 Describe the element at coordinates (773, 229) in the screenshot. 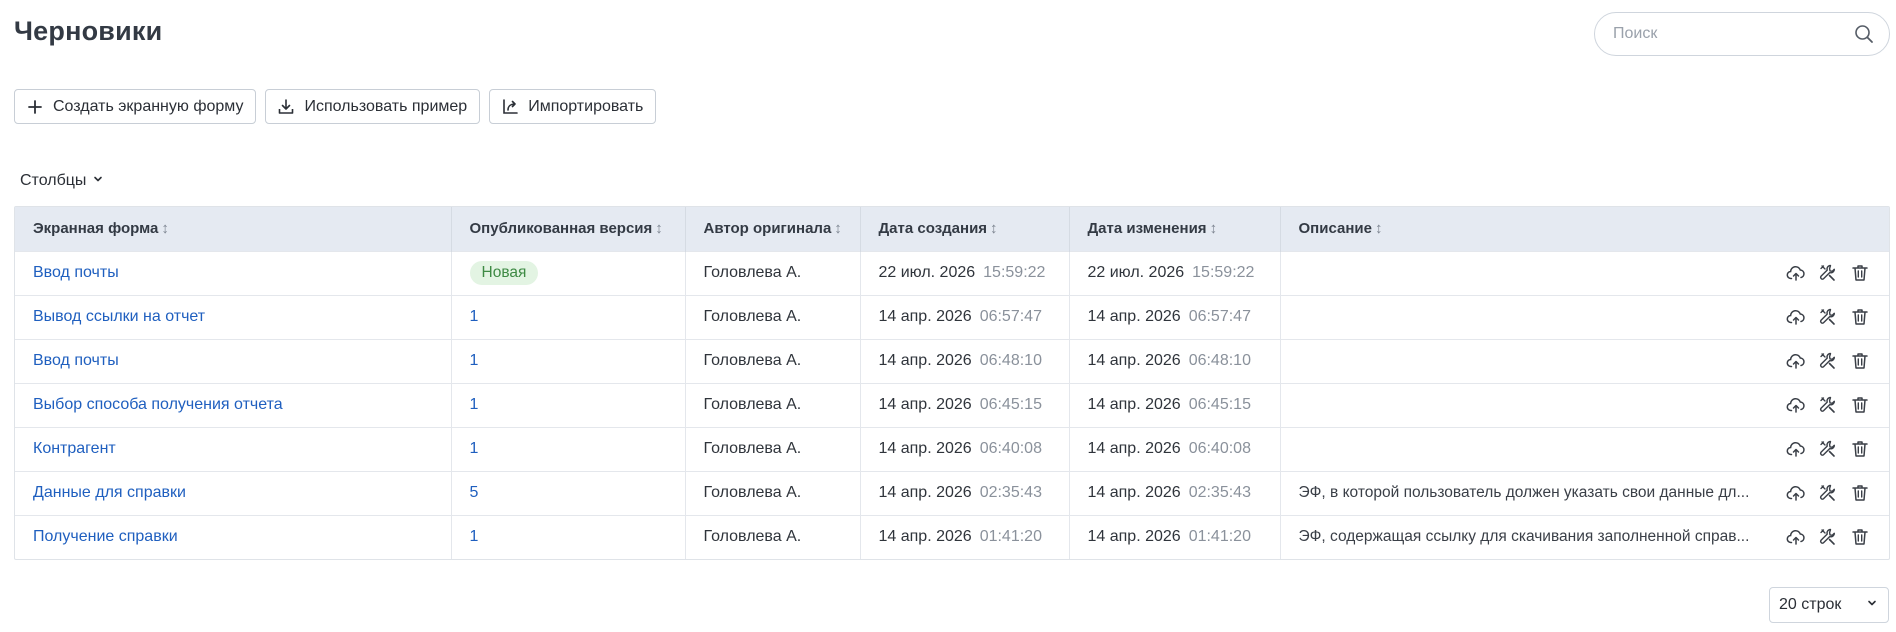

I see `column-header-author: Автор оригинала ↕` at that location.